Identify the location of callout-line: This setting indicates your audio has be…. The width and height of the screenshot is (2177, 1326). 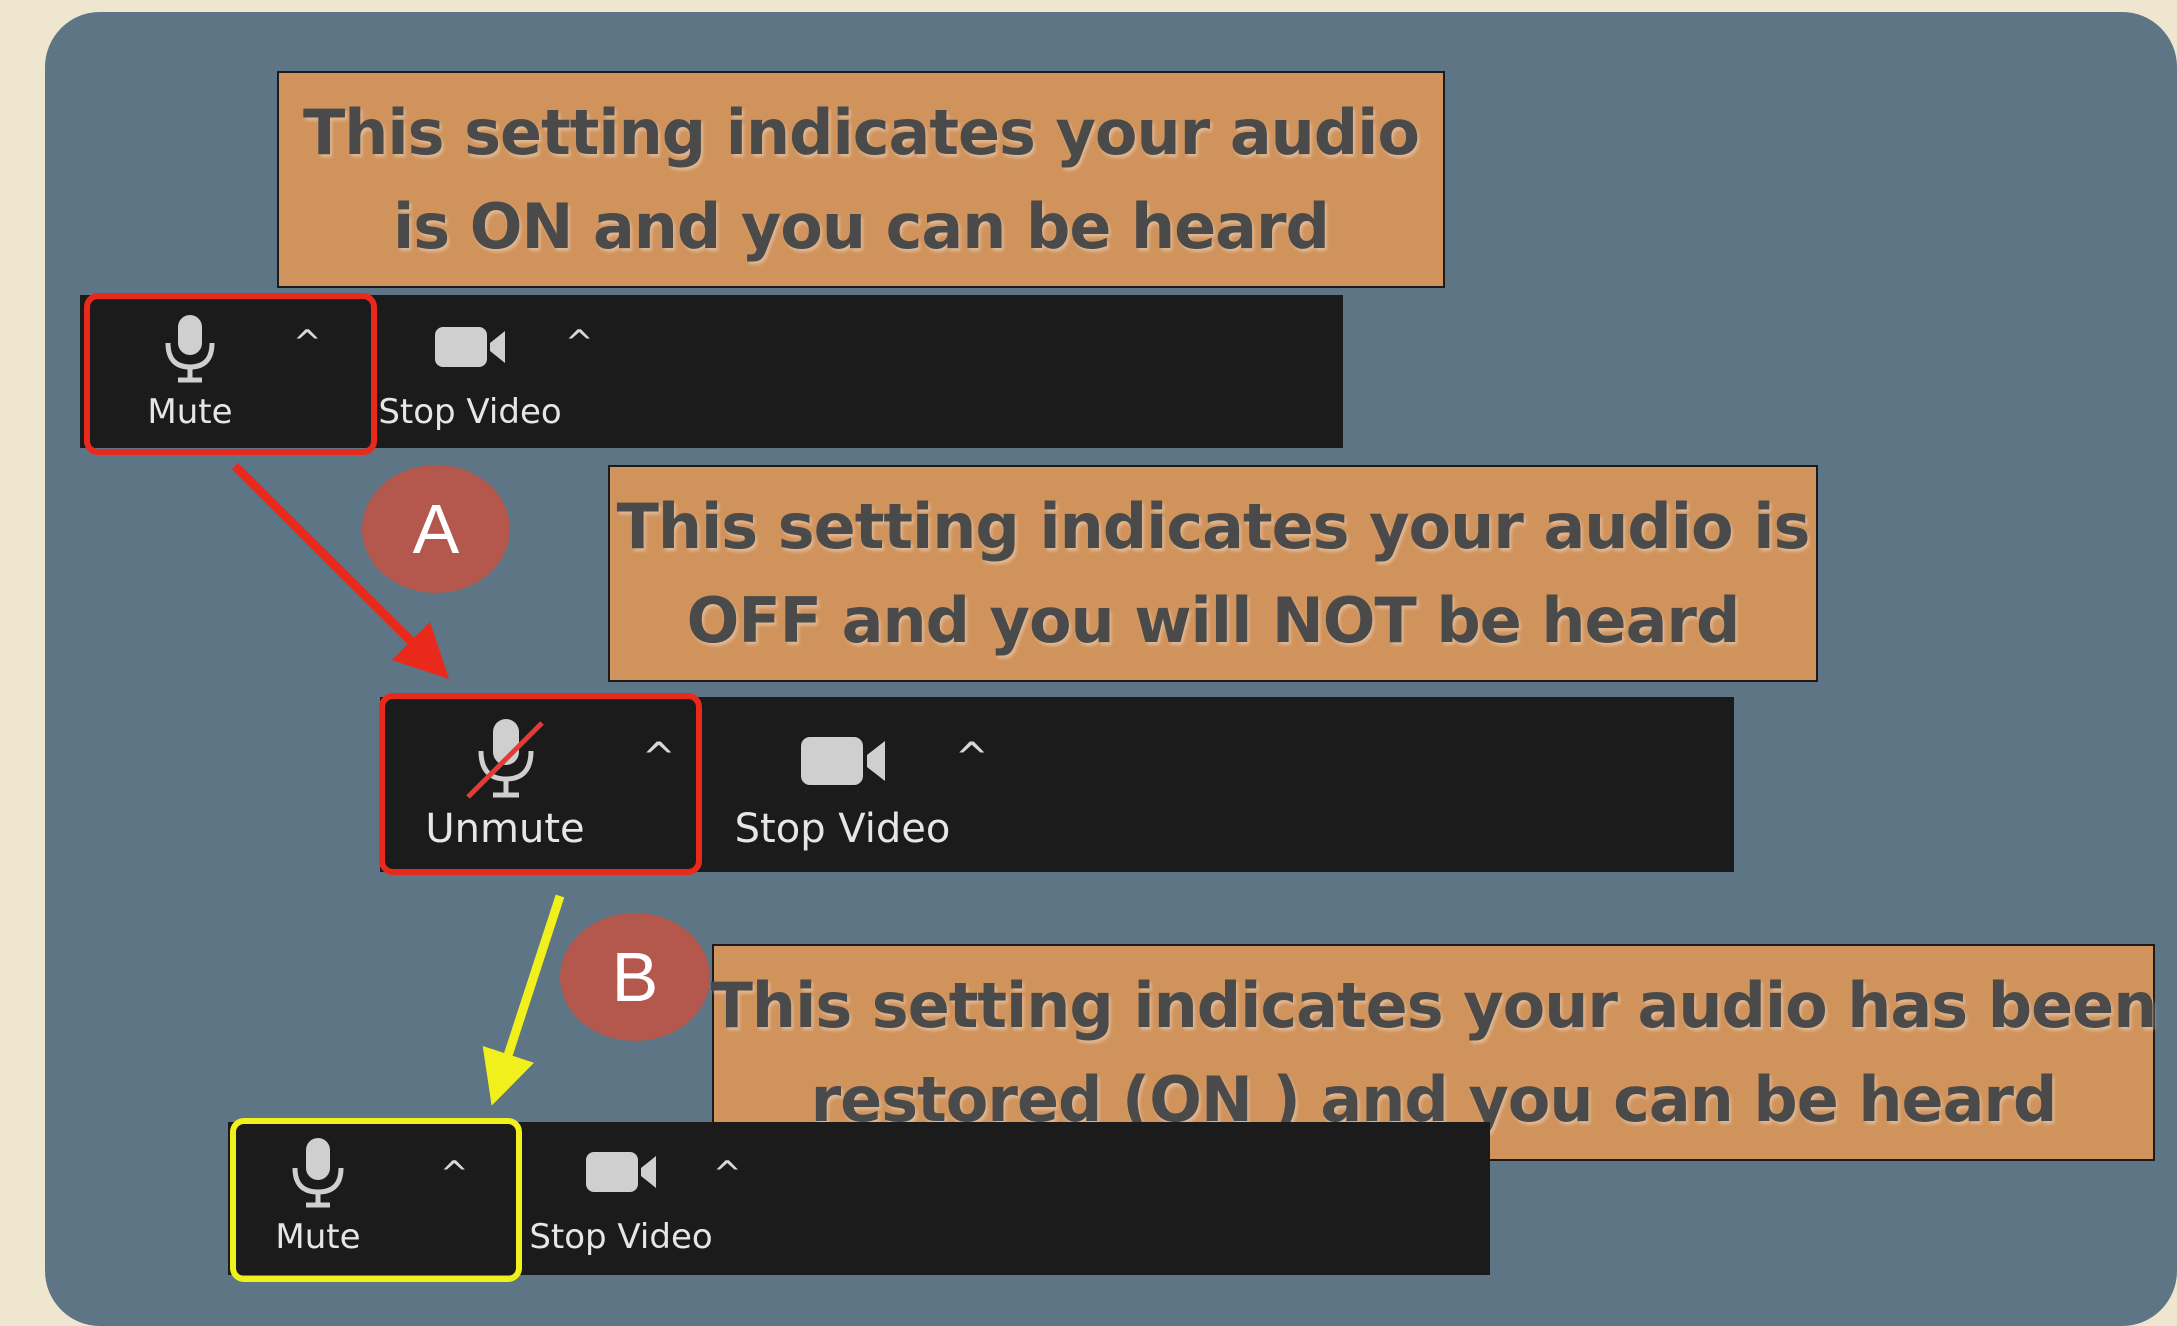
(1434, 1005).